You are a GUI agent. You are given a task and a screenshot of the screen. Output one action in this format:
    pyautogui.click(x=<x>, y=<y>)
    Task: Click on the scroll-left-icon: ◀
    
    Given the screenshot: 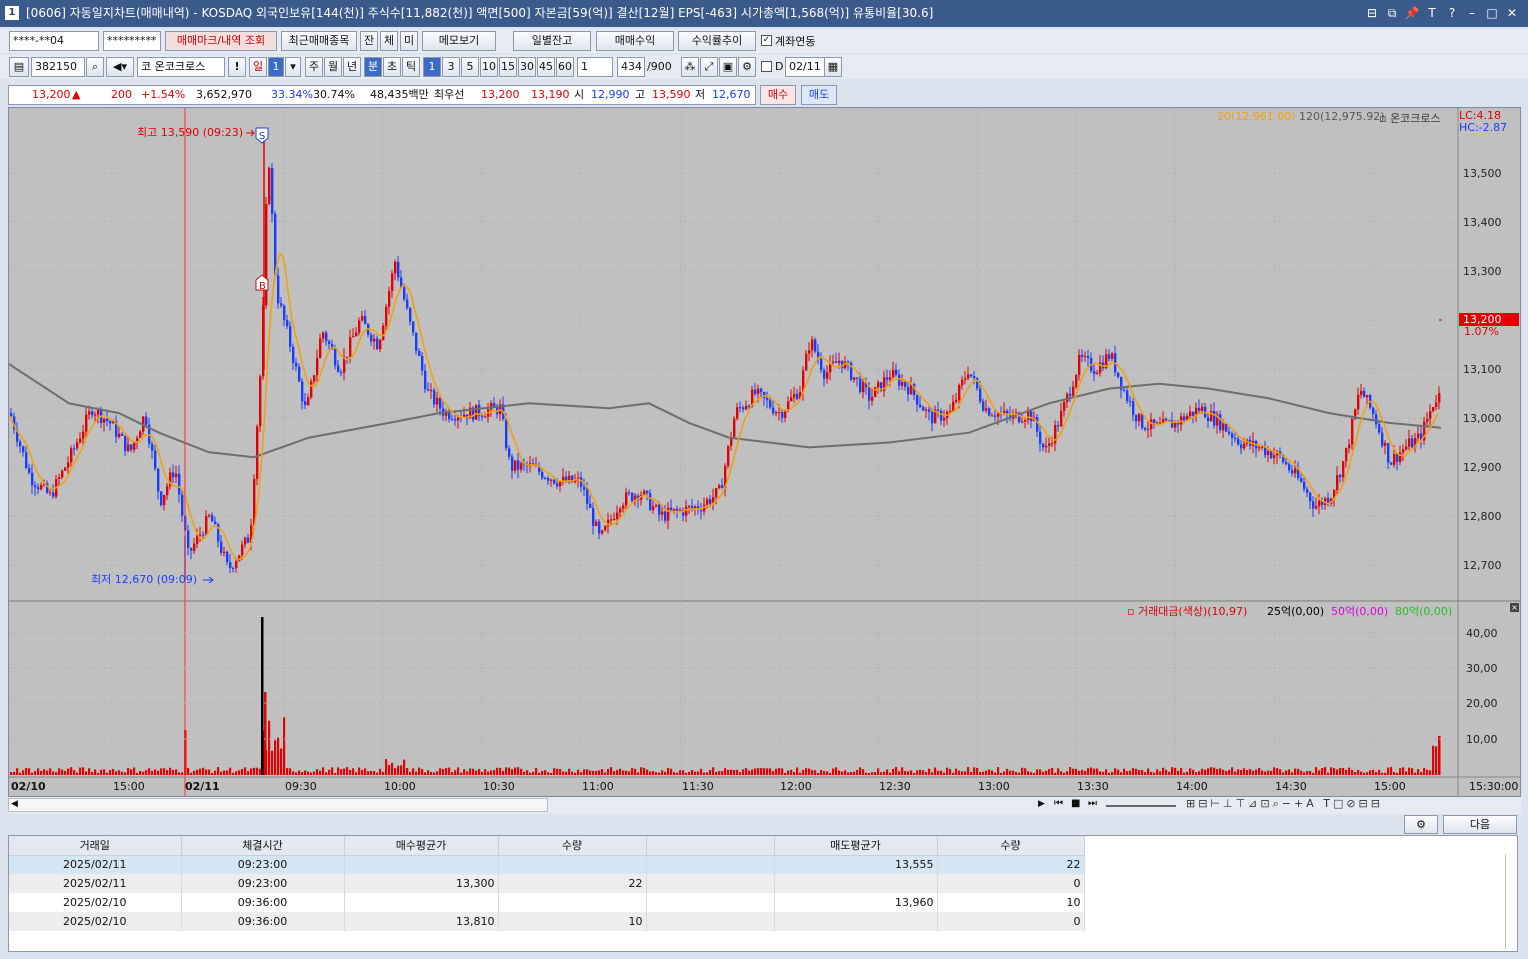 What is the action you would take?
    pyautogui.click(x=14, y=804)
    